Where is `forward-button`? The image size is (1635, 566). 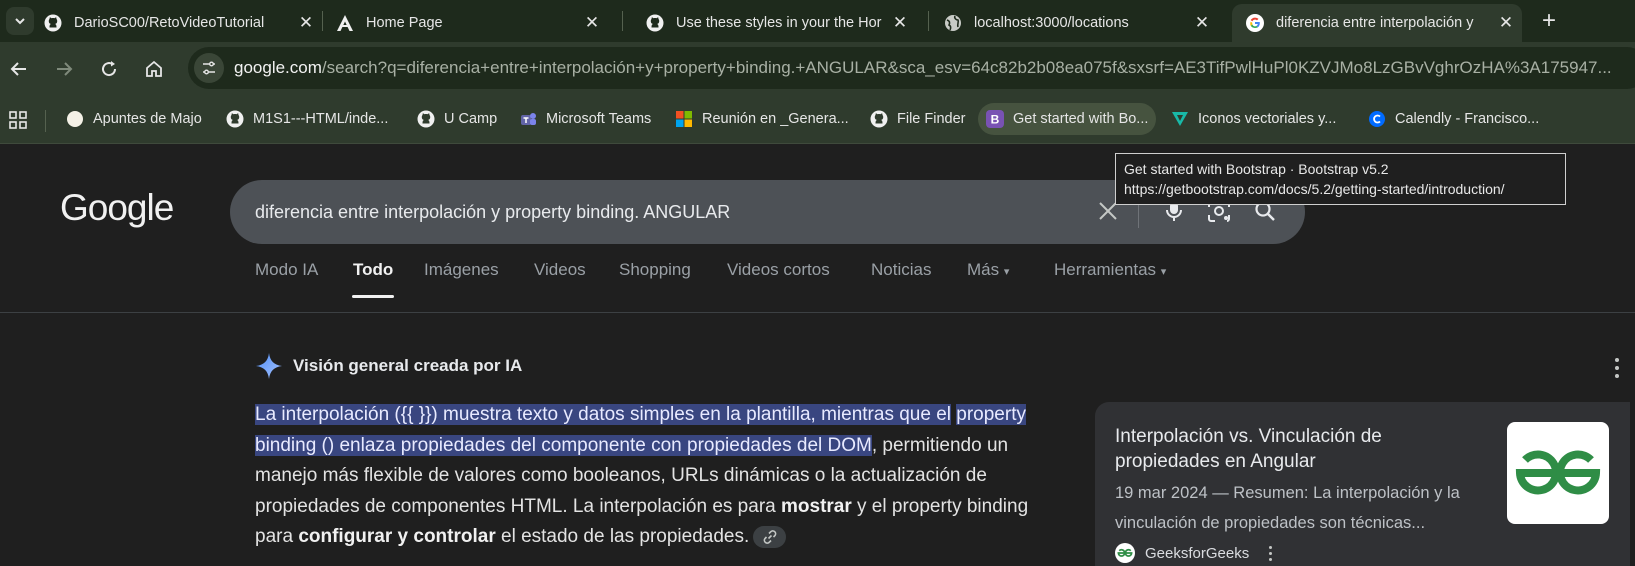
forward-button is located at coordinates (64, 69).